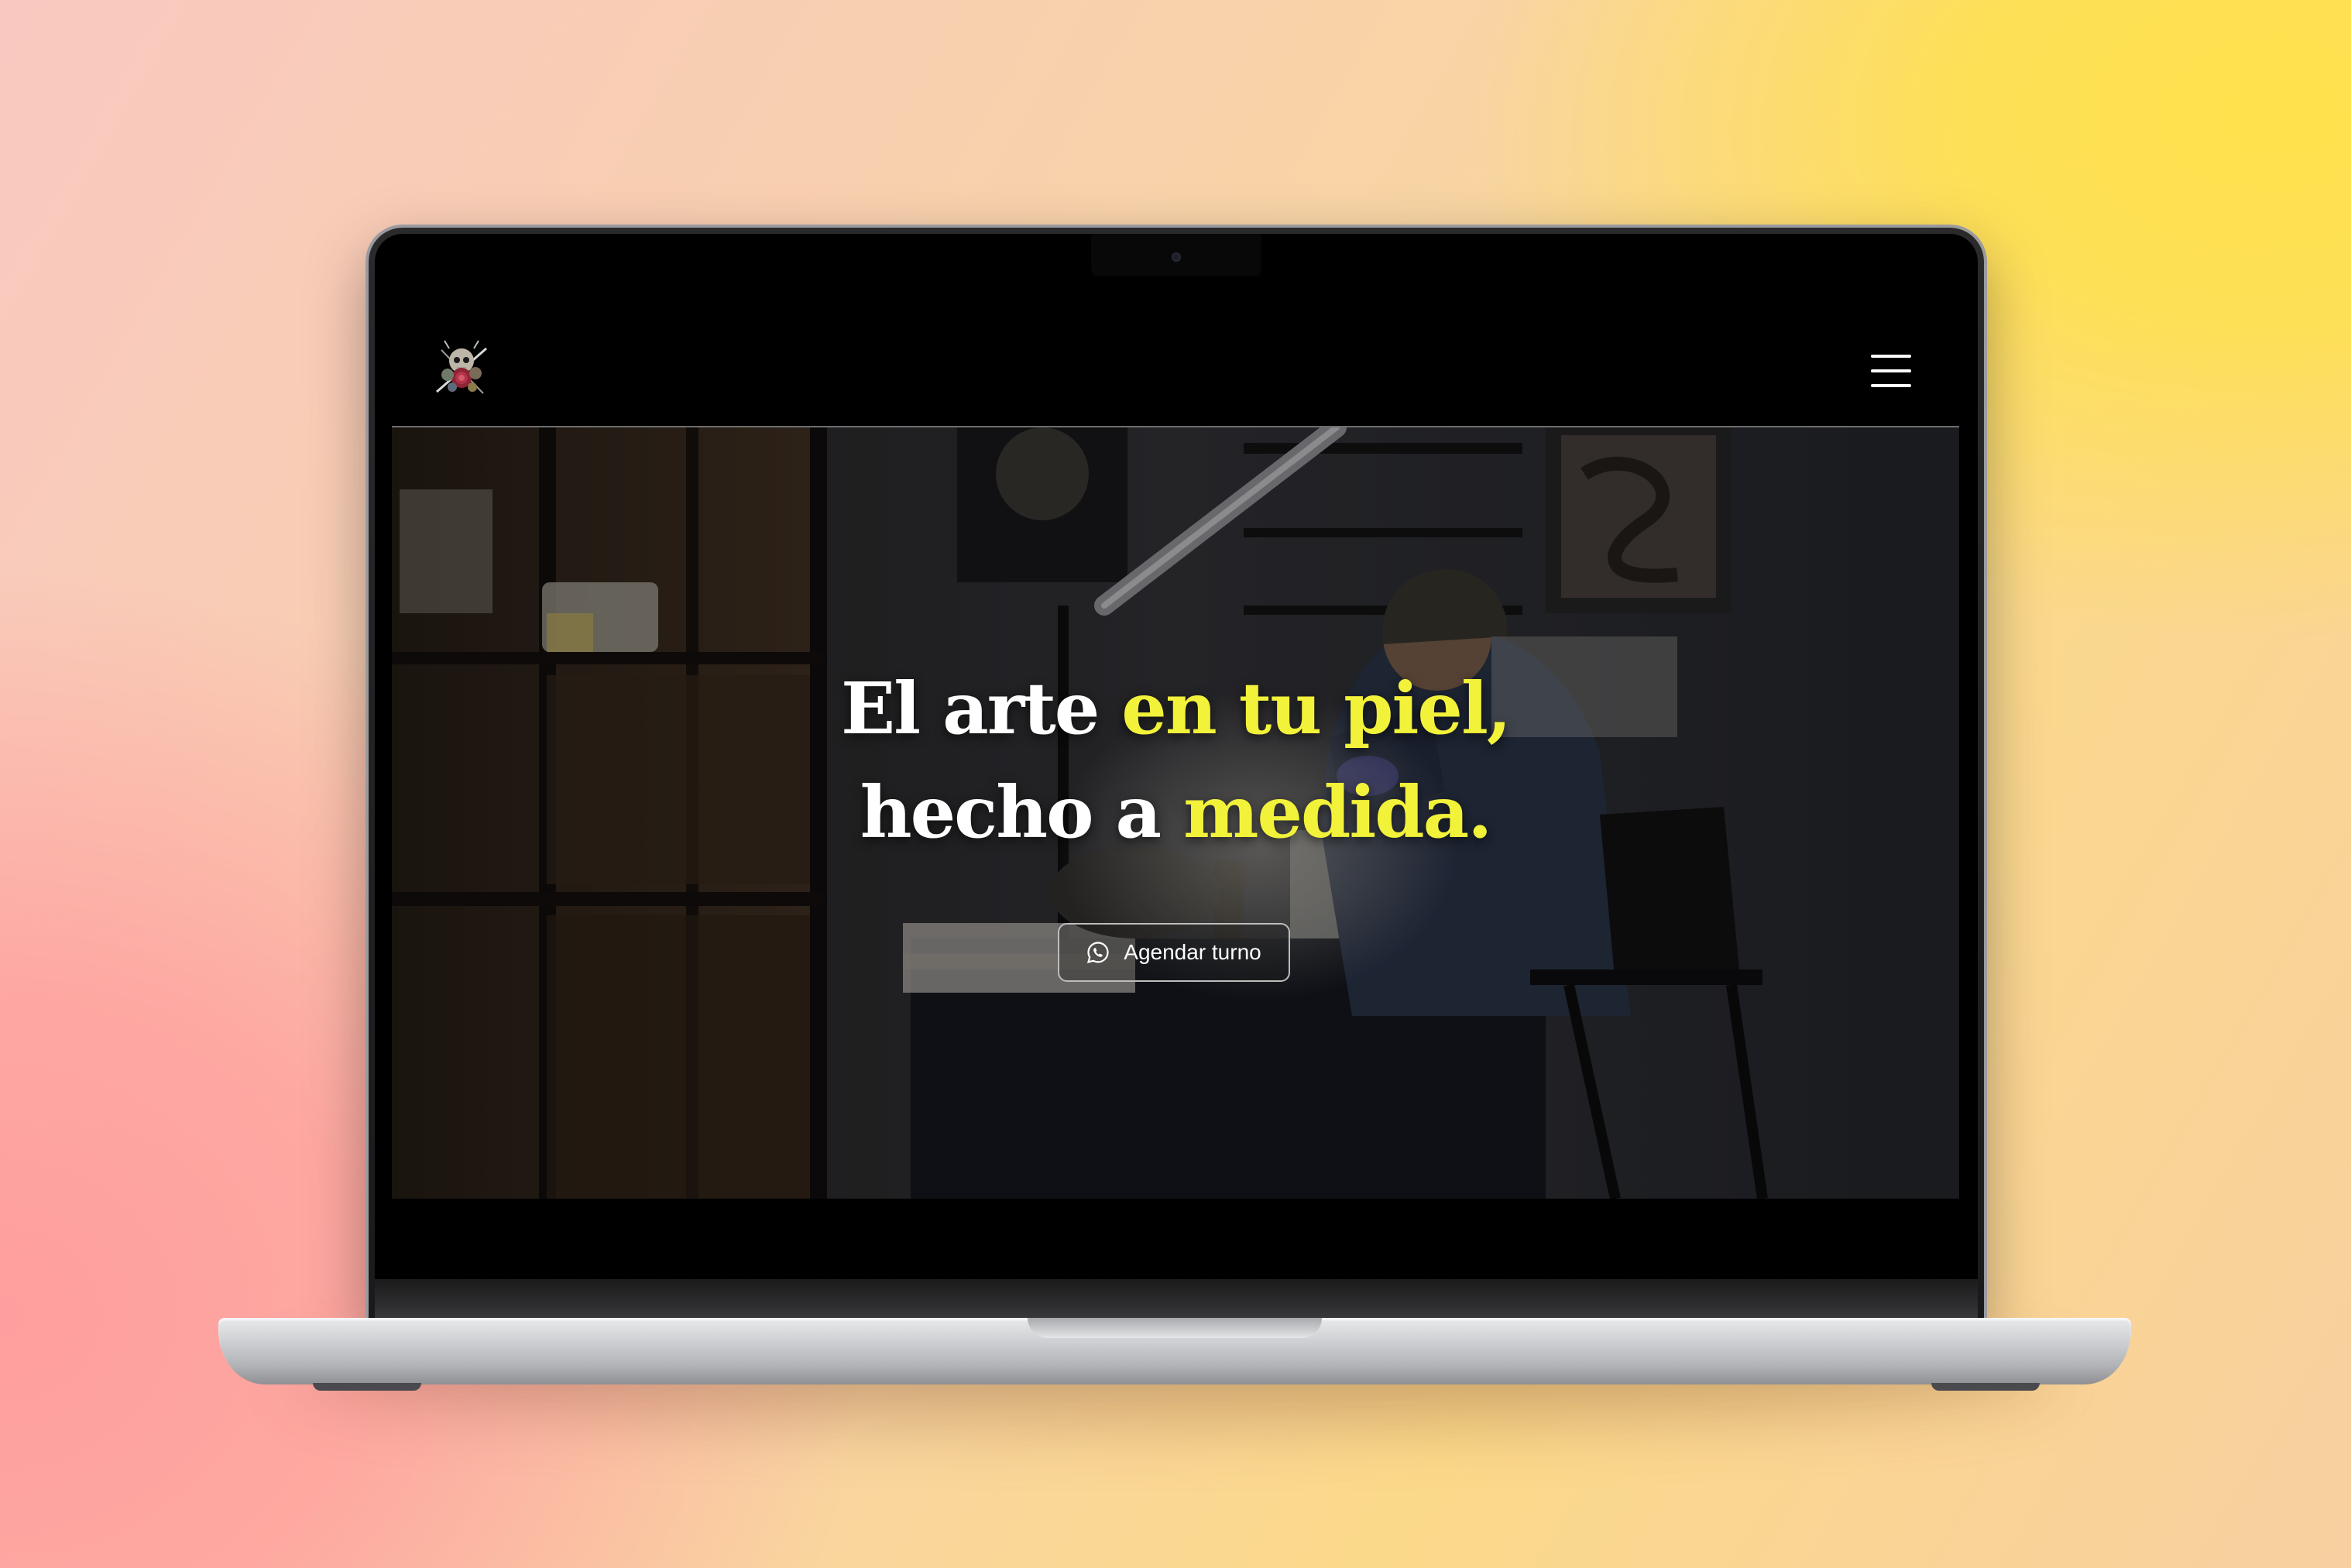  I want to click on hero-title-line-2: hecho a medida., so click(1176, 812).